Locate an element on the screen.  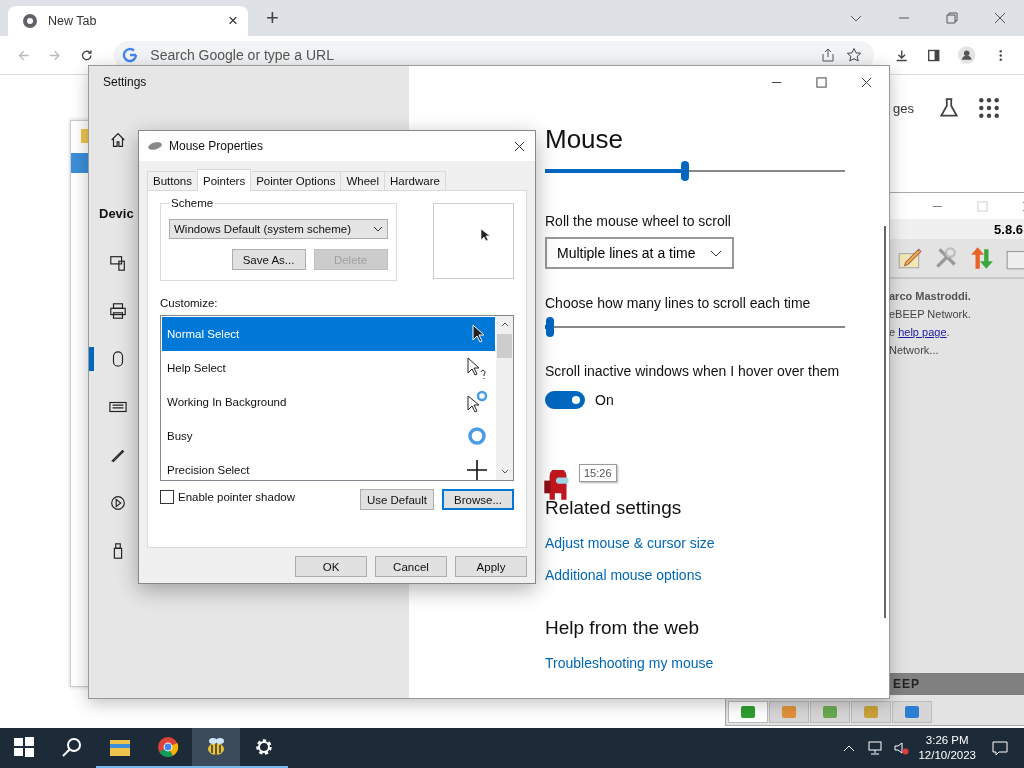
scheme-dropdown: Windows Default (system scheme) is located at coordinates (278, 229).